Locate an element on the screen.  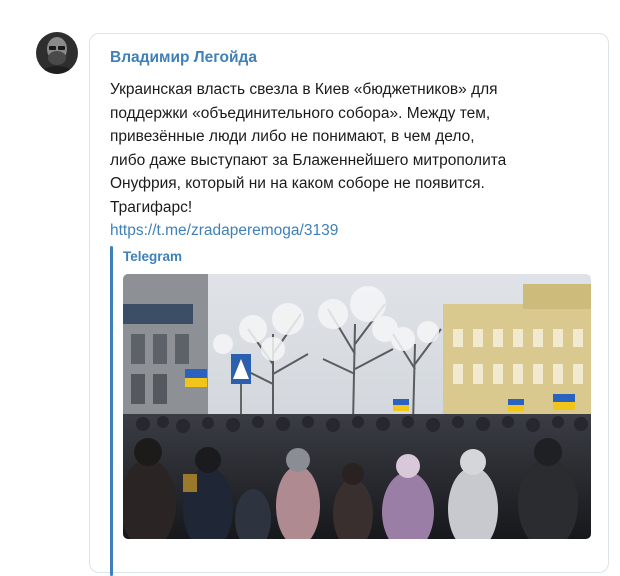
author-avatar is located at coordinates (57, 53).